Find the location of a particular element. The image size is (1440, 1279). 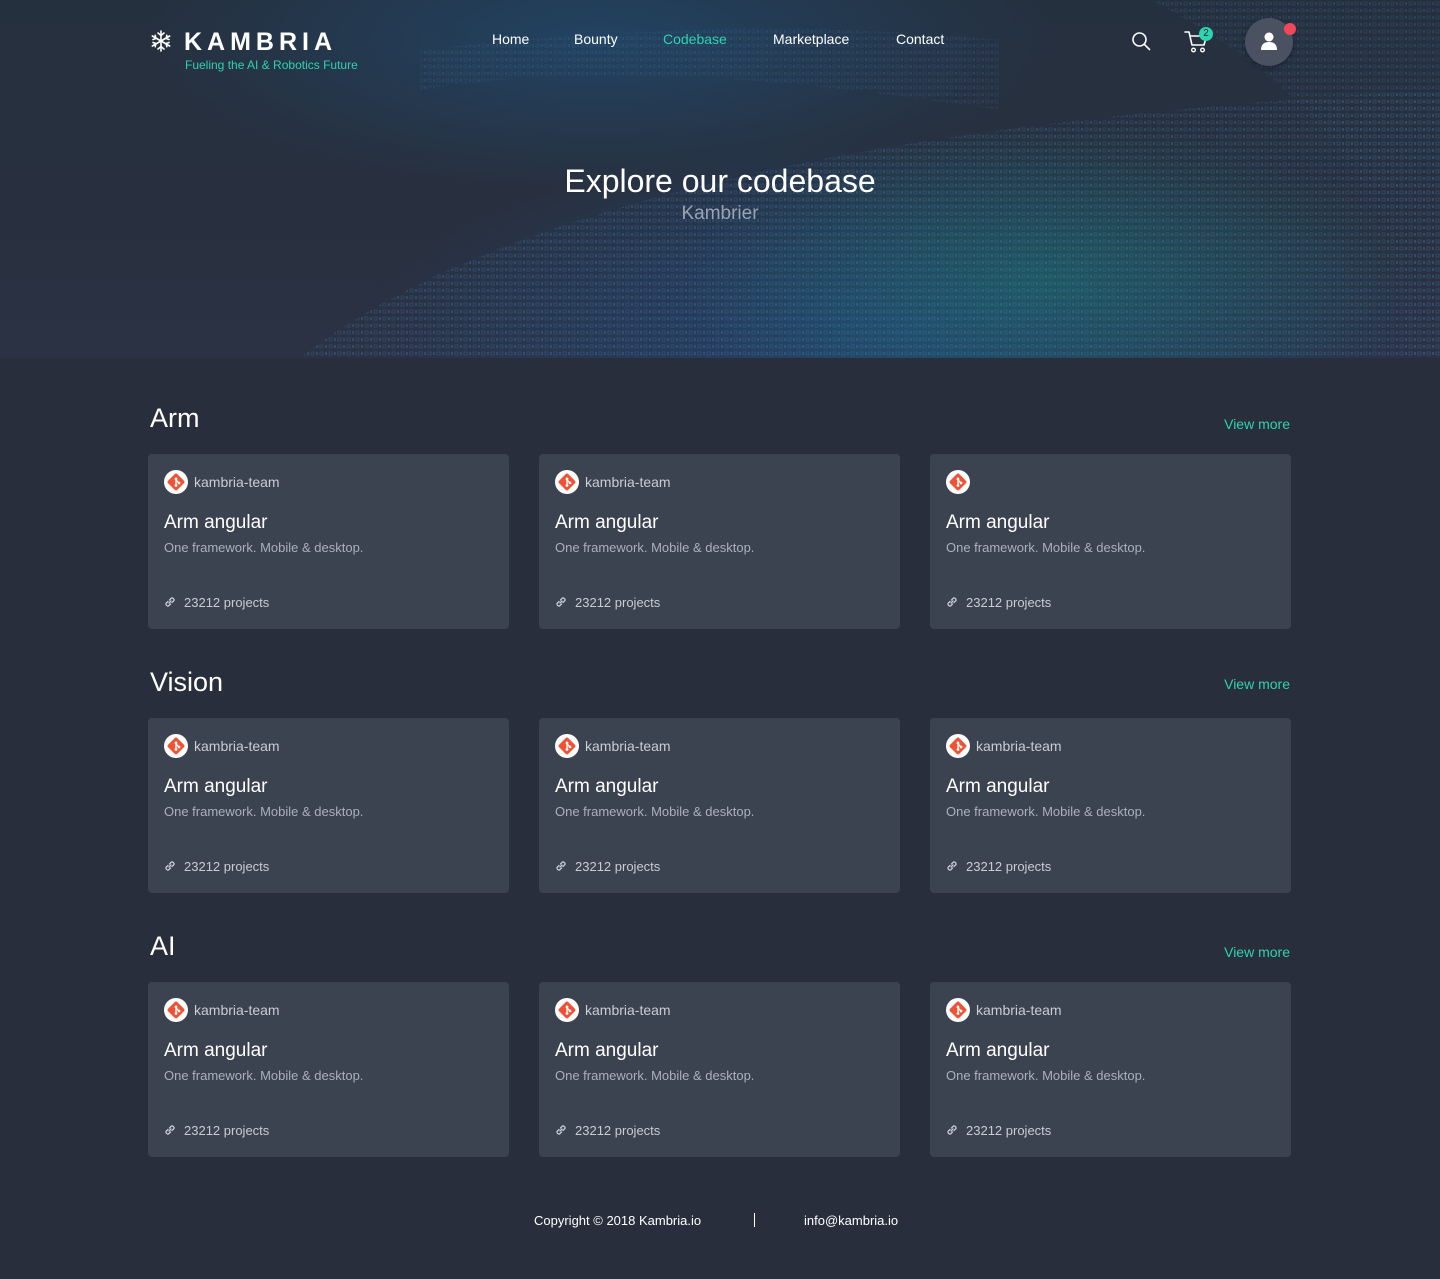

snowflake-logo-icon is located at coordinates (161, 41).